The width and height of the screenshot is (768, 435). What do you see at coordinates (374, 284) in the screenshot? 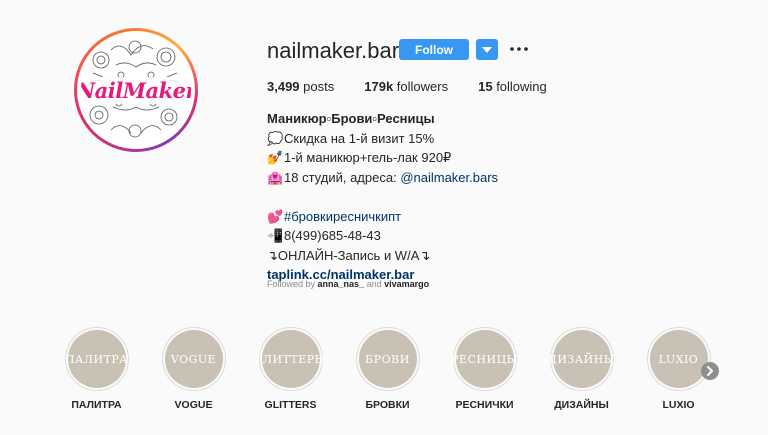
I see `followed-by-sep: and` at bounding box center [374, 284].